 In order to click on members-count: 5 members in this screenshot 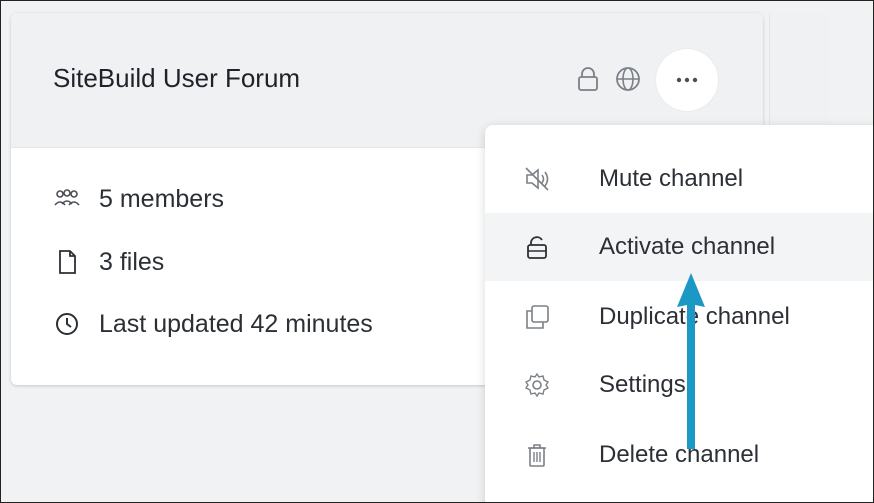, I will do `click(162, 199)`.